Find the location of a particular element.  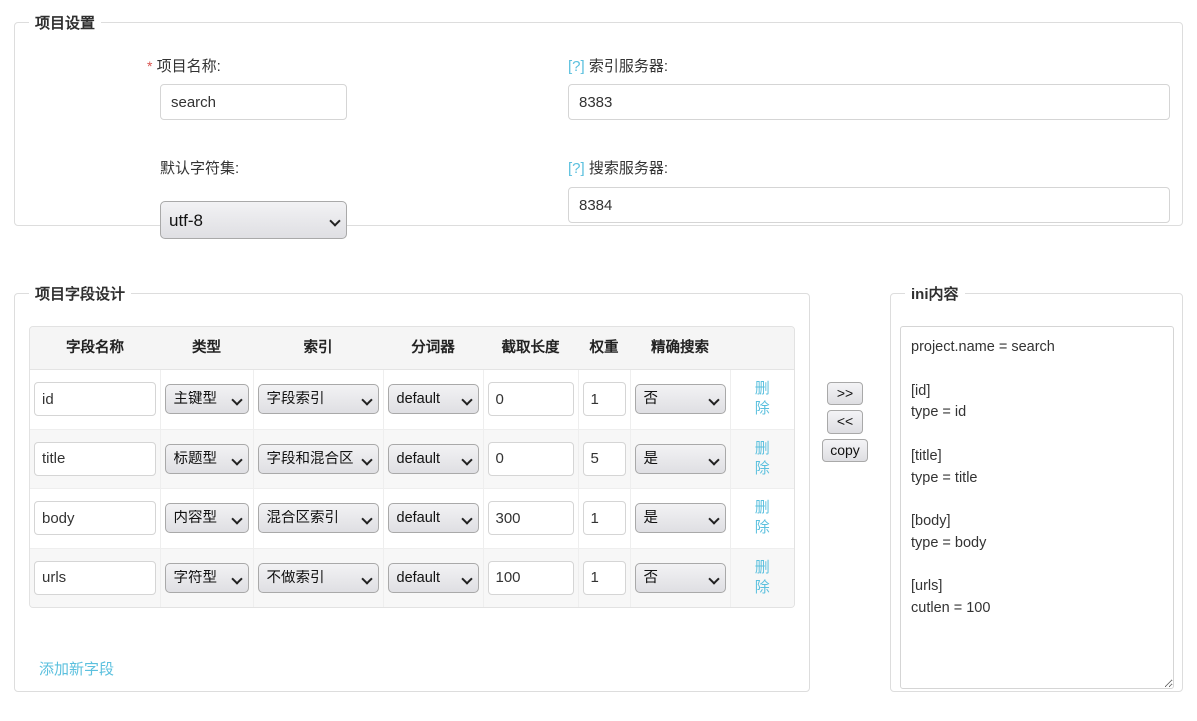

required-asterisk-icon: * is located at coordinates (150, 66).